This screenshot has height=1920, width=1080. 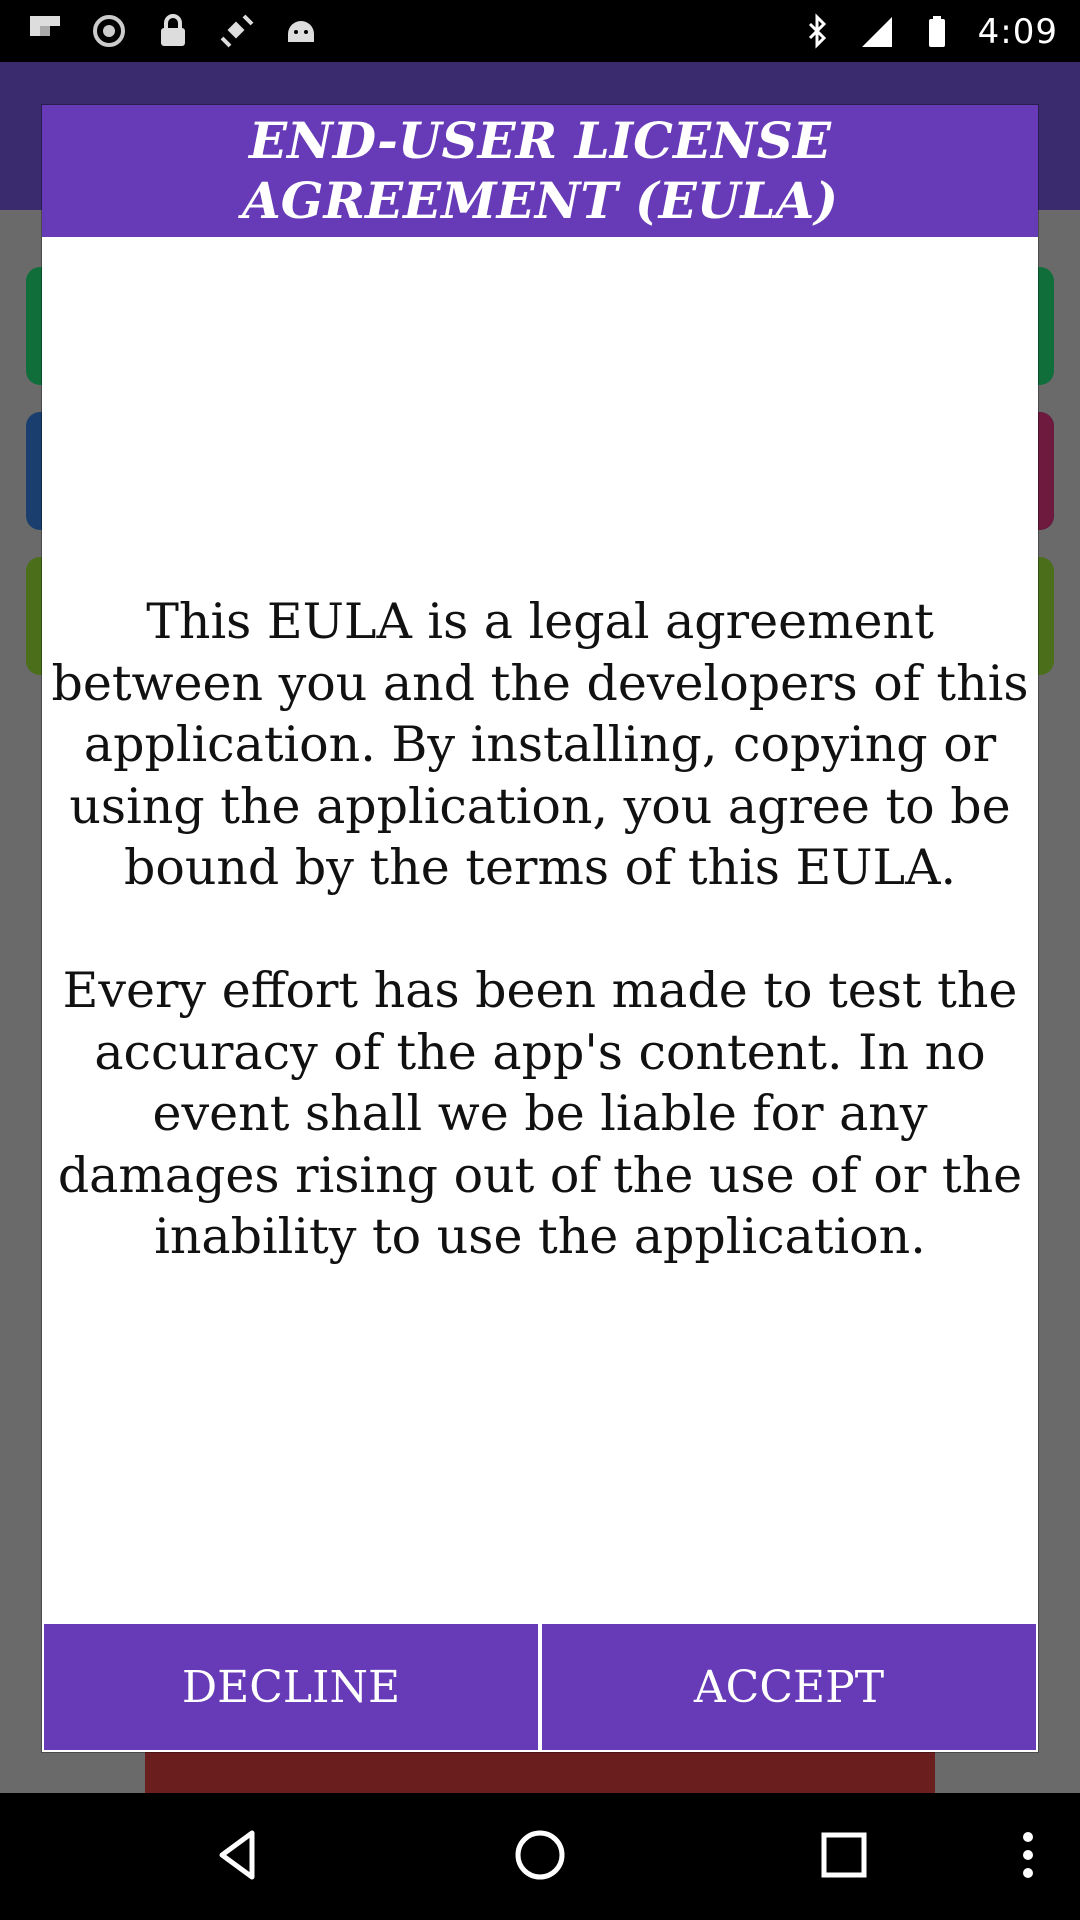 I want to click on status-bar: 4:09, so click(x=540, y=31).